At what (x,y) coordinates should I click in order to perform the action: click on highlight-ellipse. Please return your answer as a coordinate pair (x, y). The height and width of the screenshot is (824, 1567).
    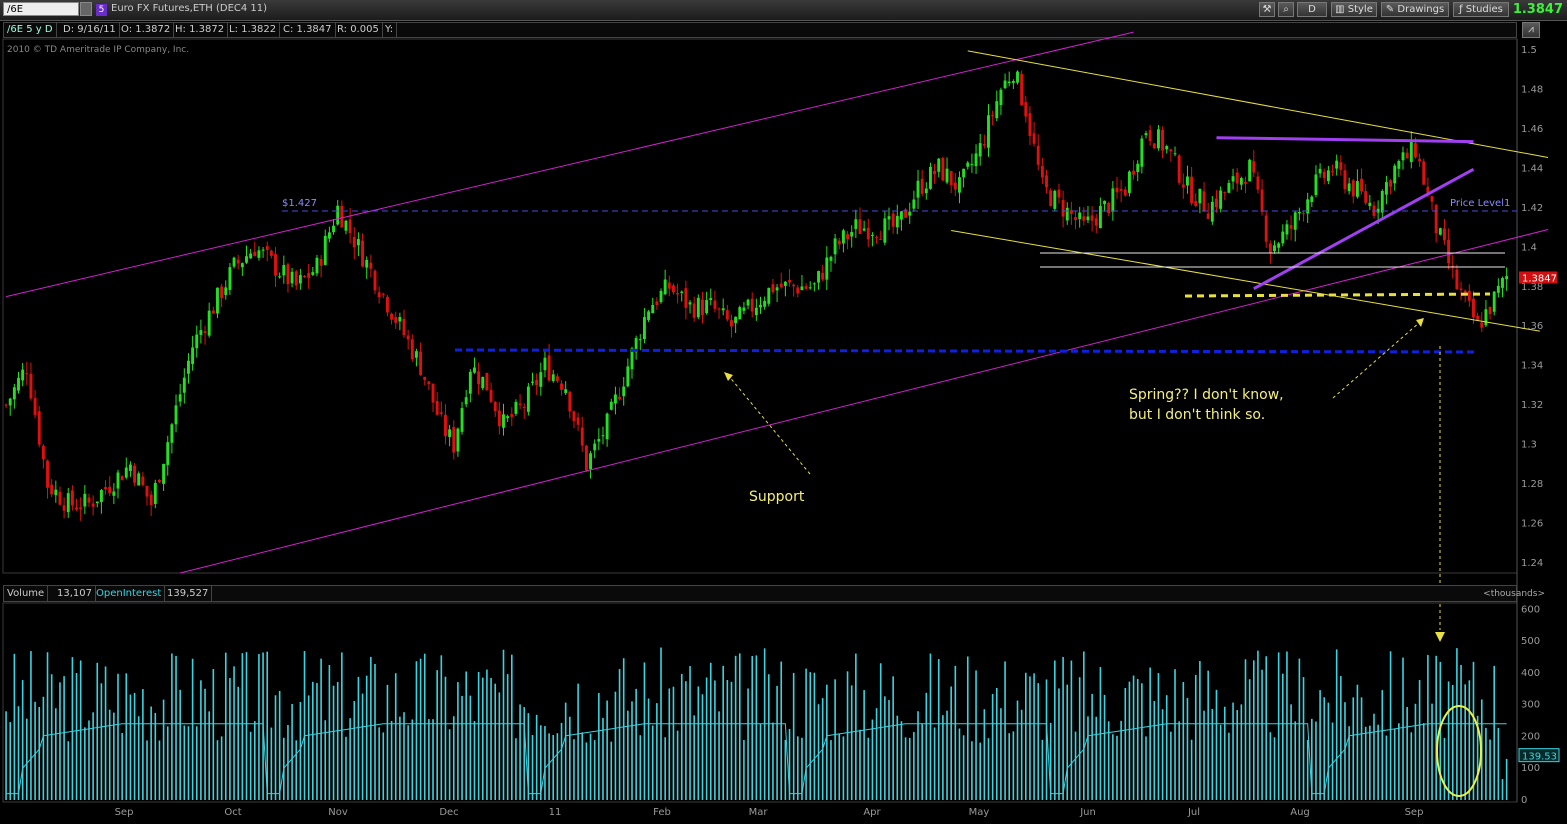
    Looking at the image, I should click on (1459, 751).